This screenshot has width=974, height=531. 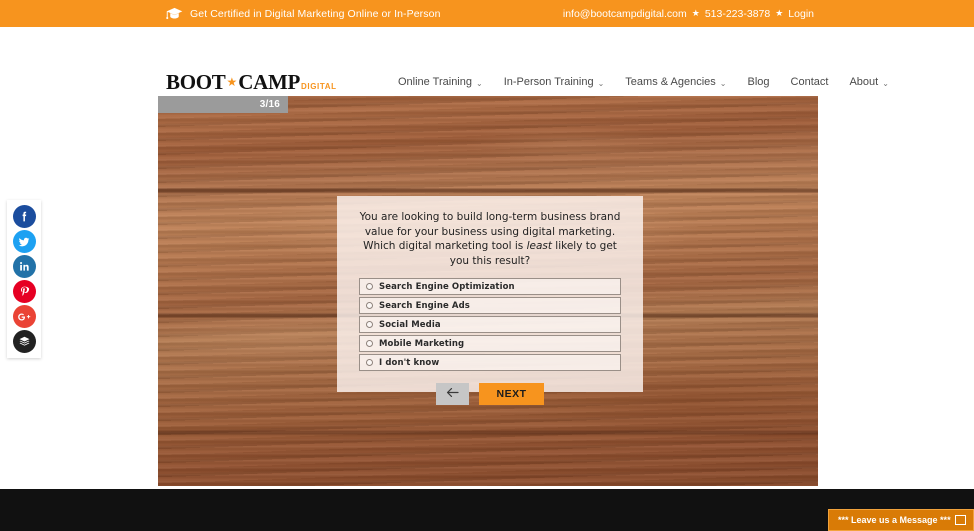 I want to click on facebook-icon, so click(x=24, y=216).